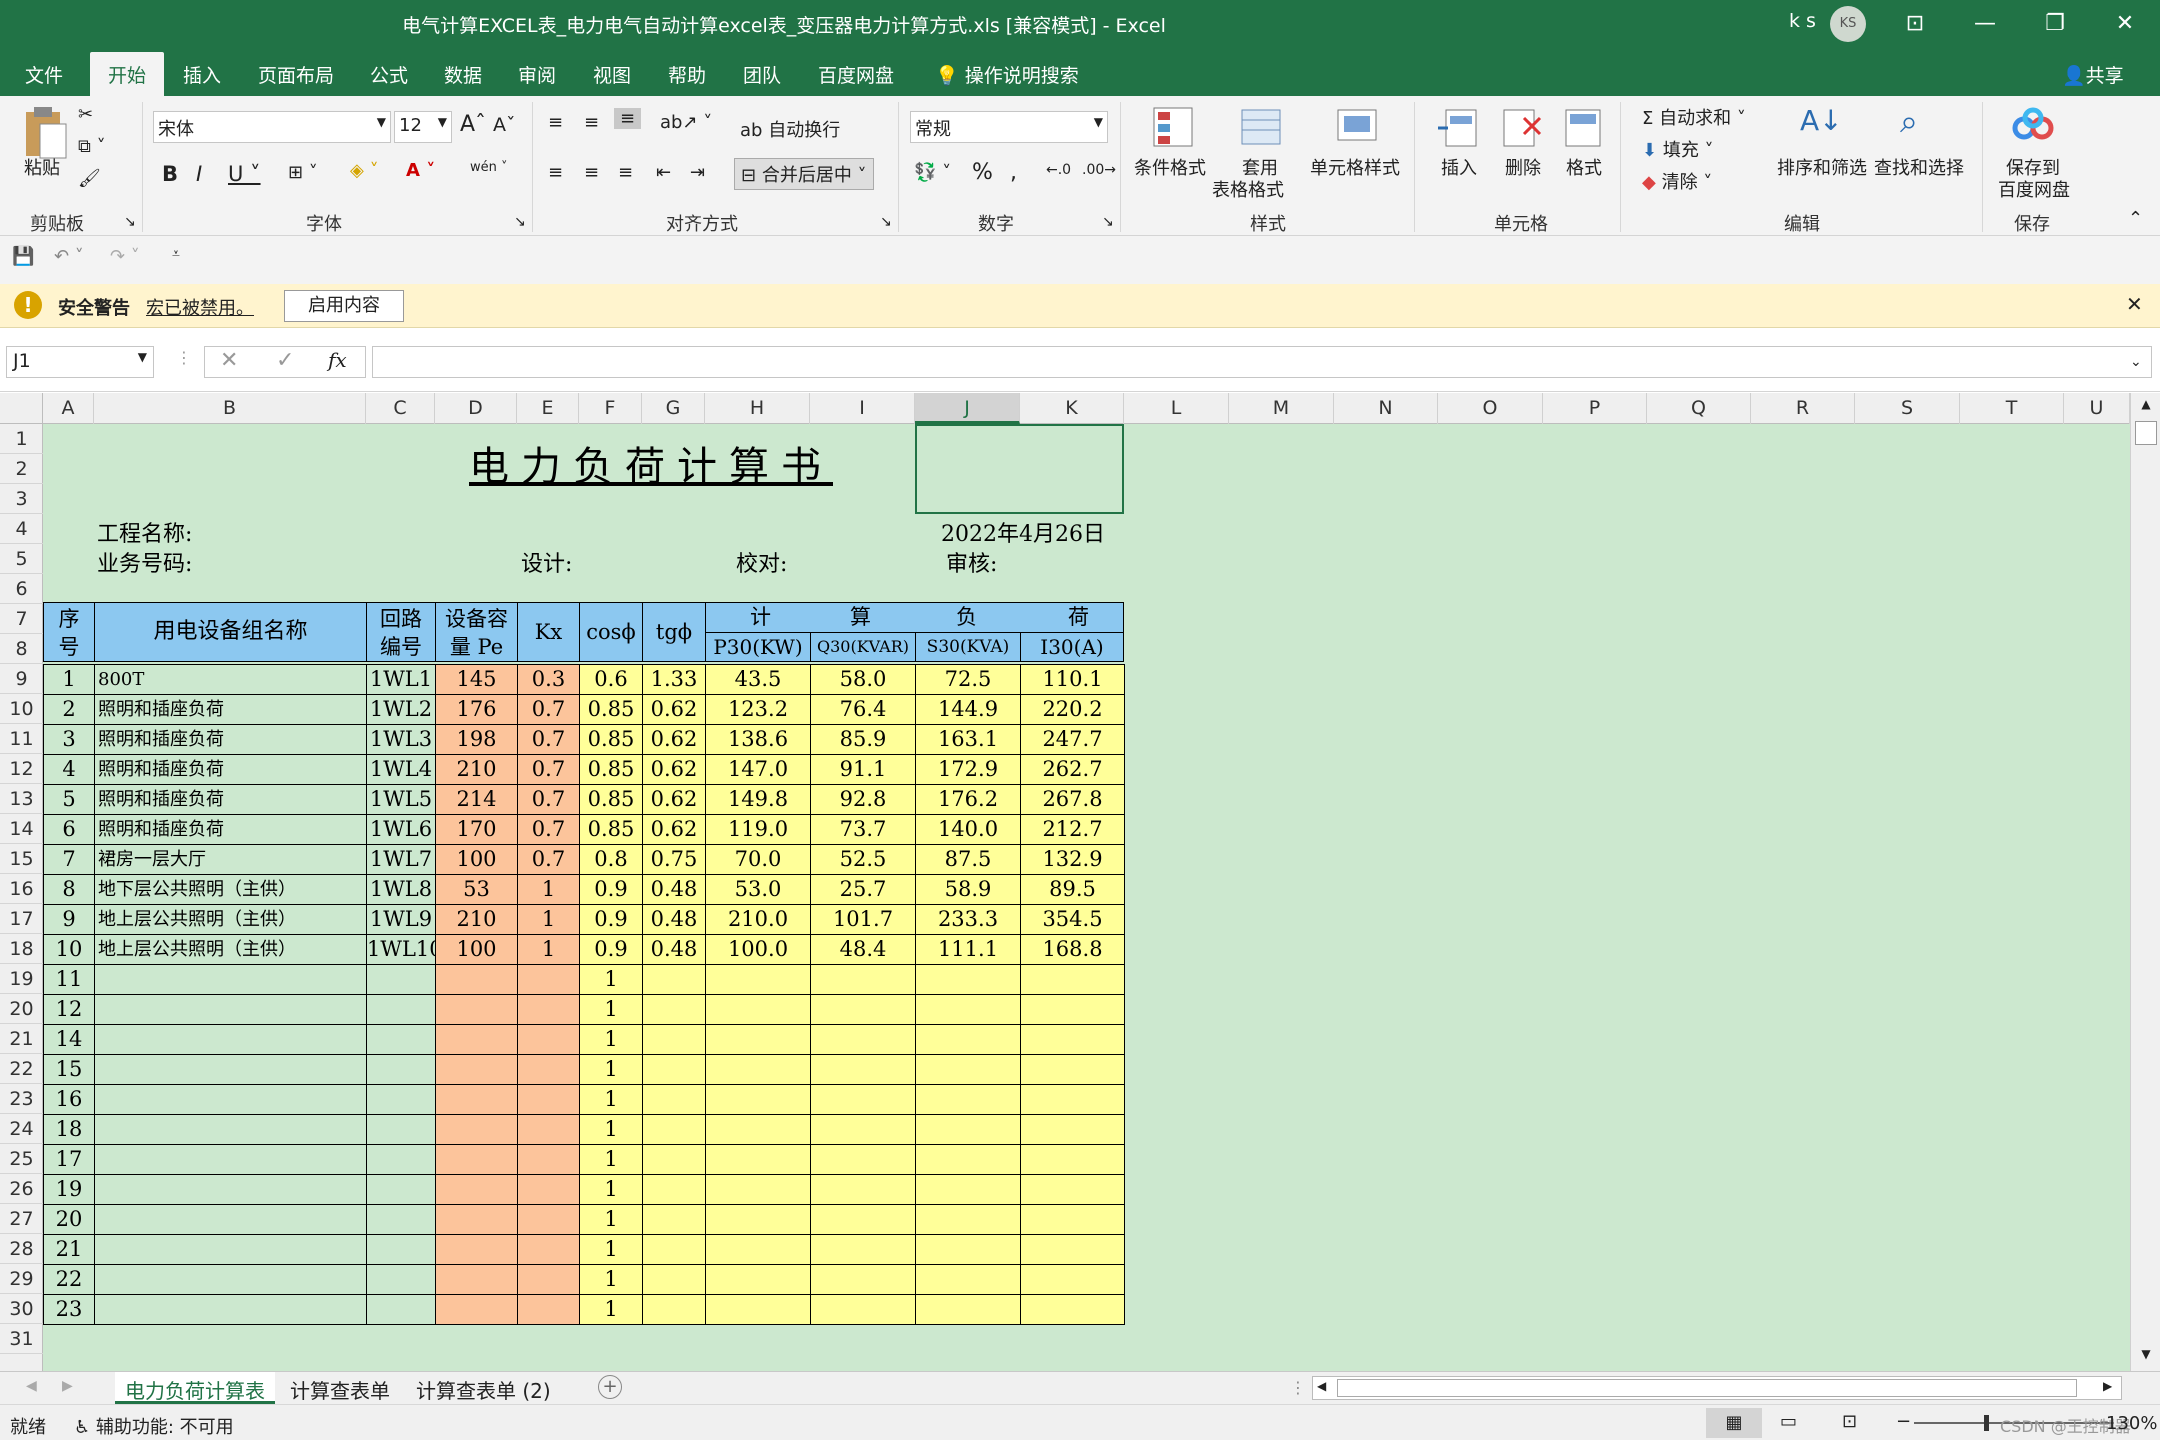  What do you see at coordinates (520, 222) in the screenshot?
I see `font-launcher-icon: ↘` at bounding box center [520, 222].